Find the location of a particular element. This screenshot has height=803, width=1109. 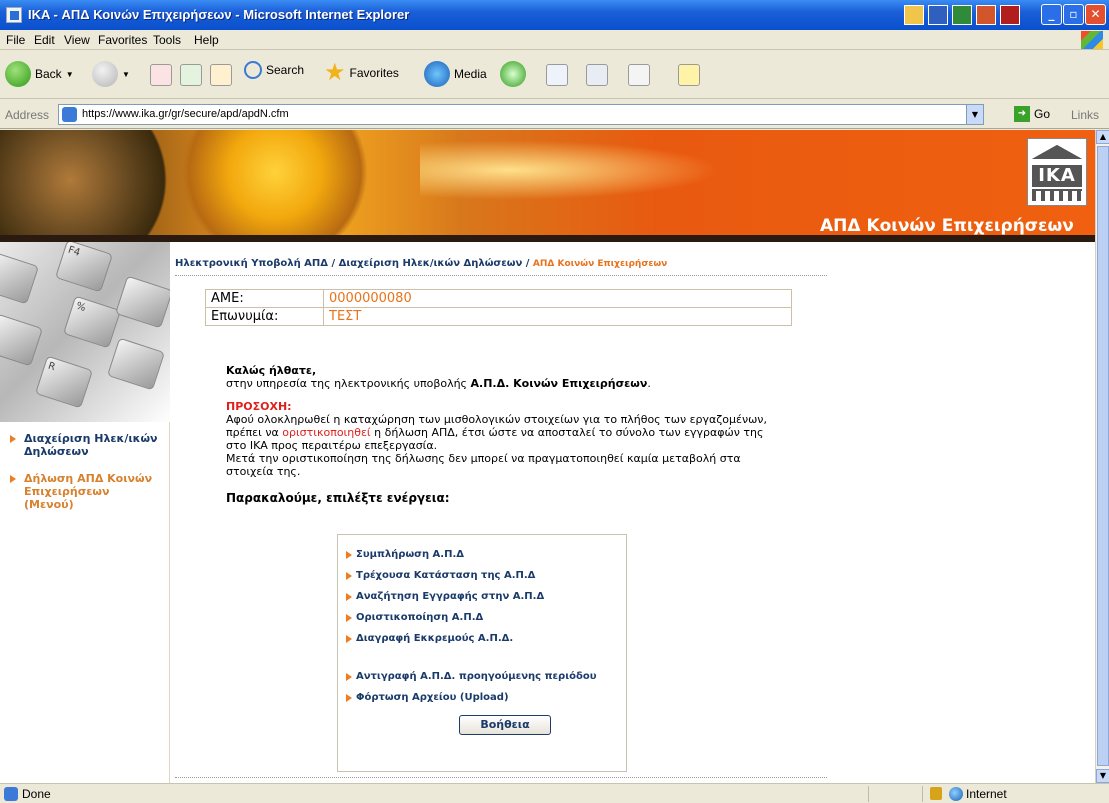

favorites-button: ★ Favorites is located at coordinates (361, 73).